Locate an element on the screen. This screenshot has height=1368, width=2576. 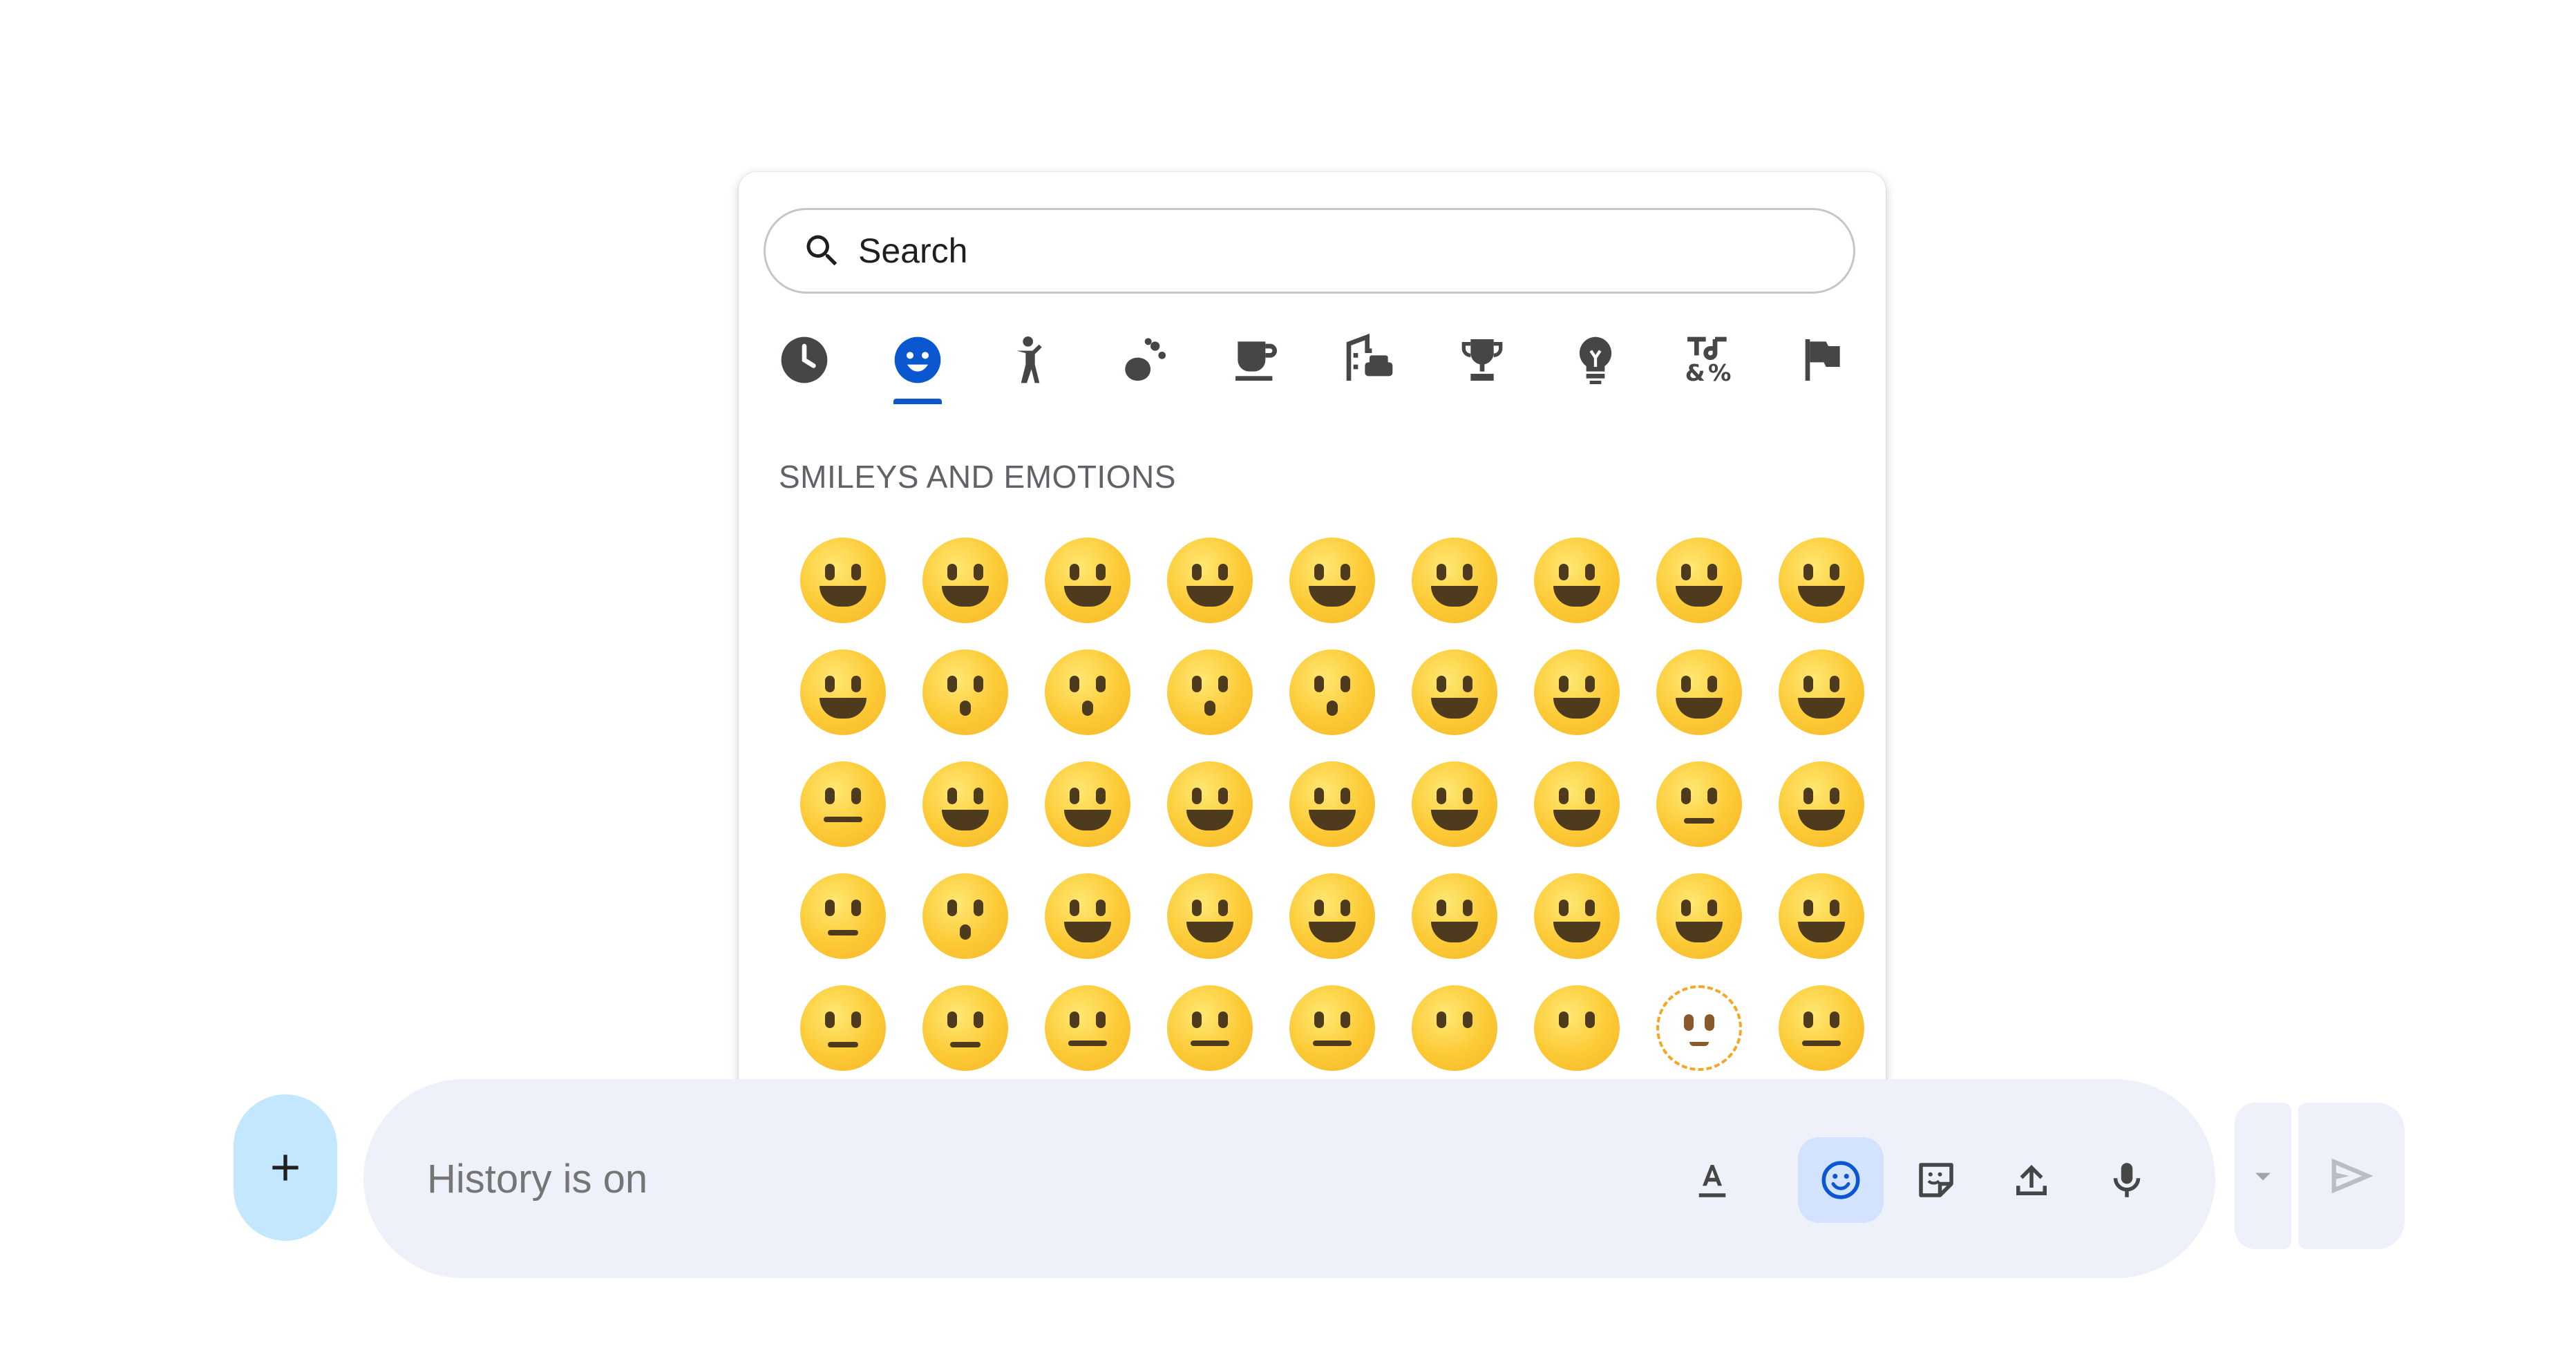
microphone-icon is located at coordinates (2127, 1180).